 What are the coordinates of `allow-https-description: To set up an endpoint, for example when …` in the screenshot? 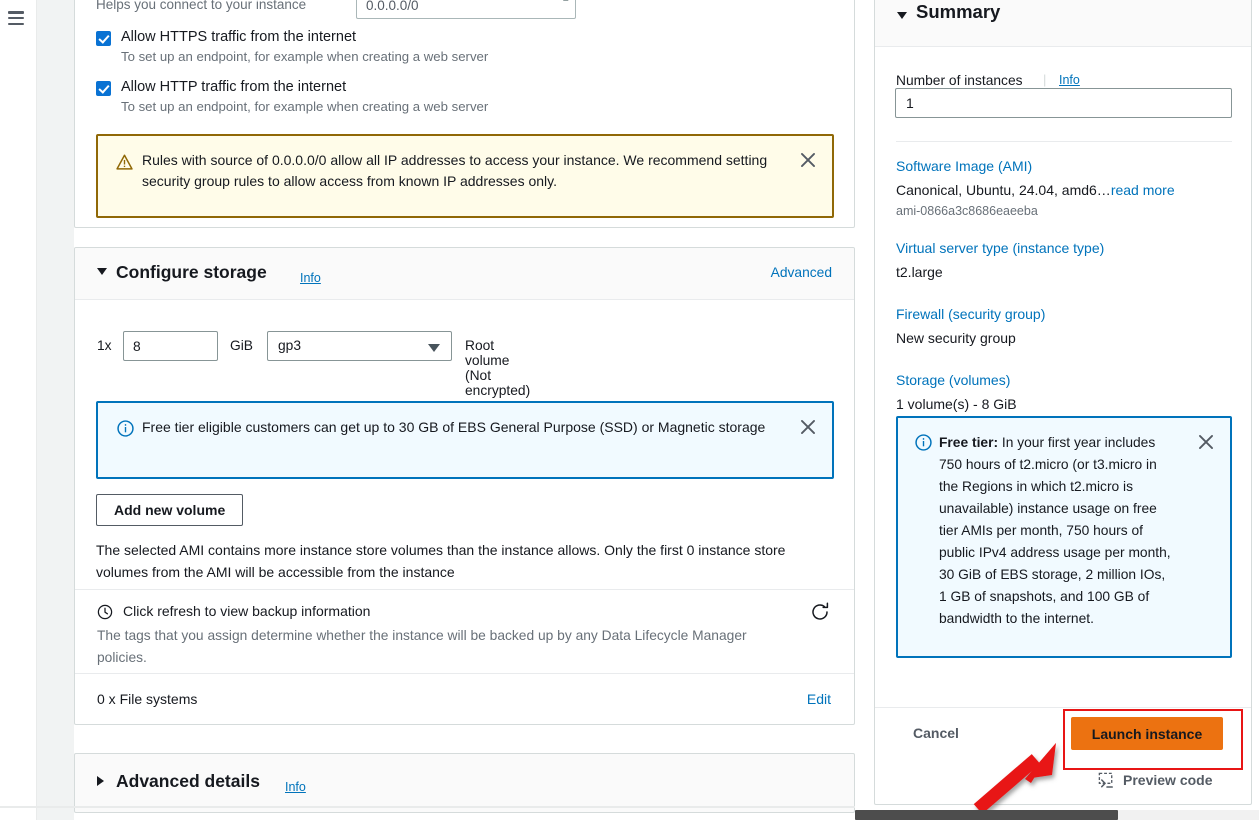 It's located at (305, 56).